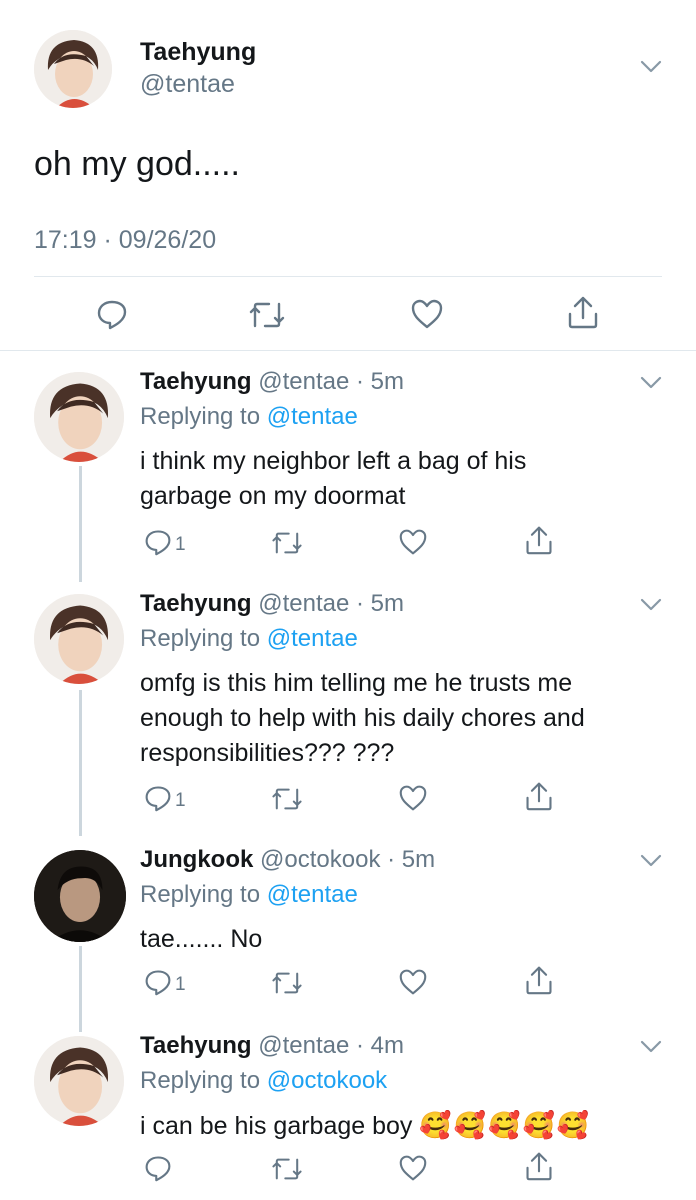 Image resolution: width=696 pixels, height=1200 pixels. Describe the element at coordinates (348, 276) in the screenshot. I see `main-tweet-divider` at that location.